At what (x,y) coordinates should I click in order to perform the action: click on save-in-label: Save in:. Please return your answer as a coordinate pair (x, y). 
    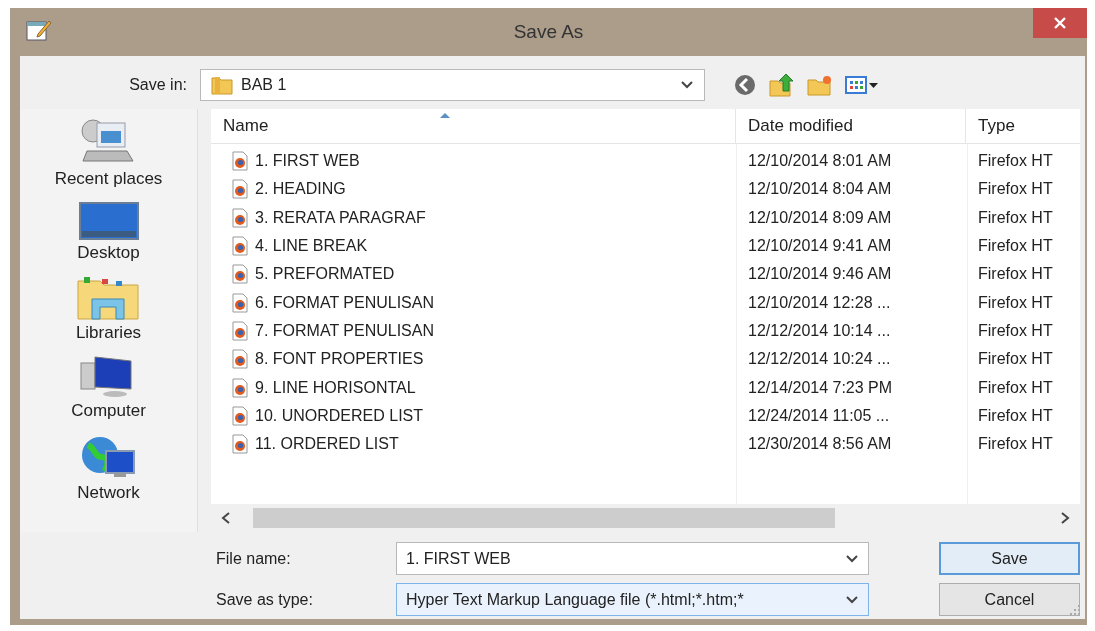
    Looking at the image, I should click on (158, 85).